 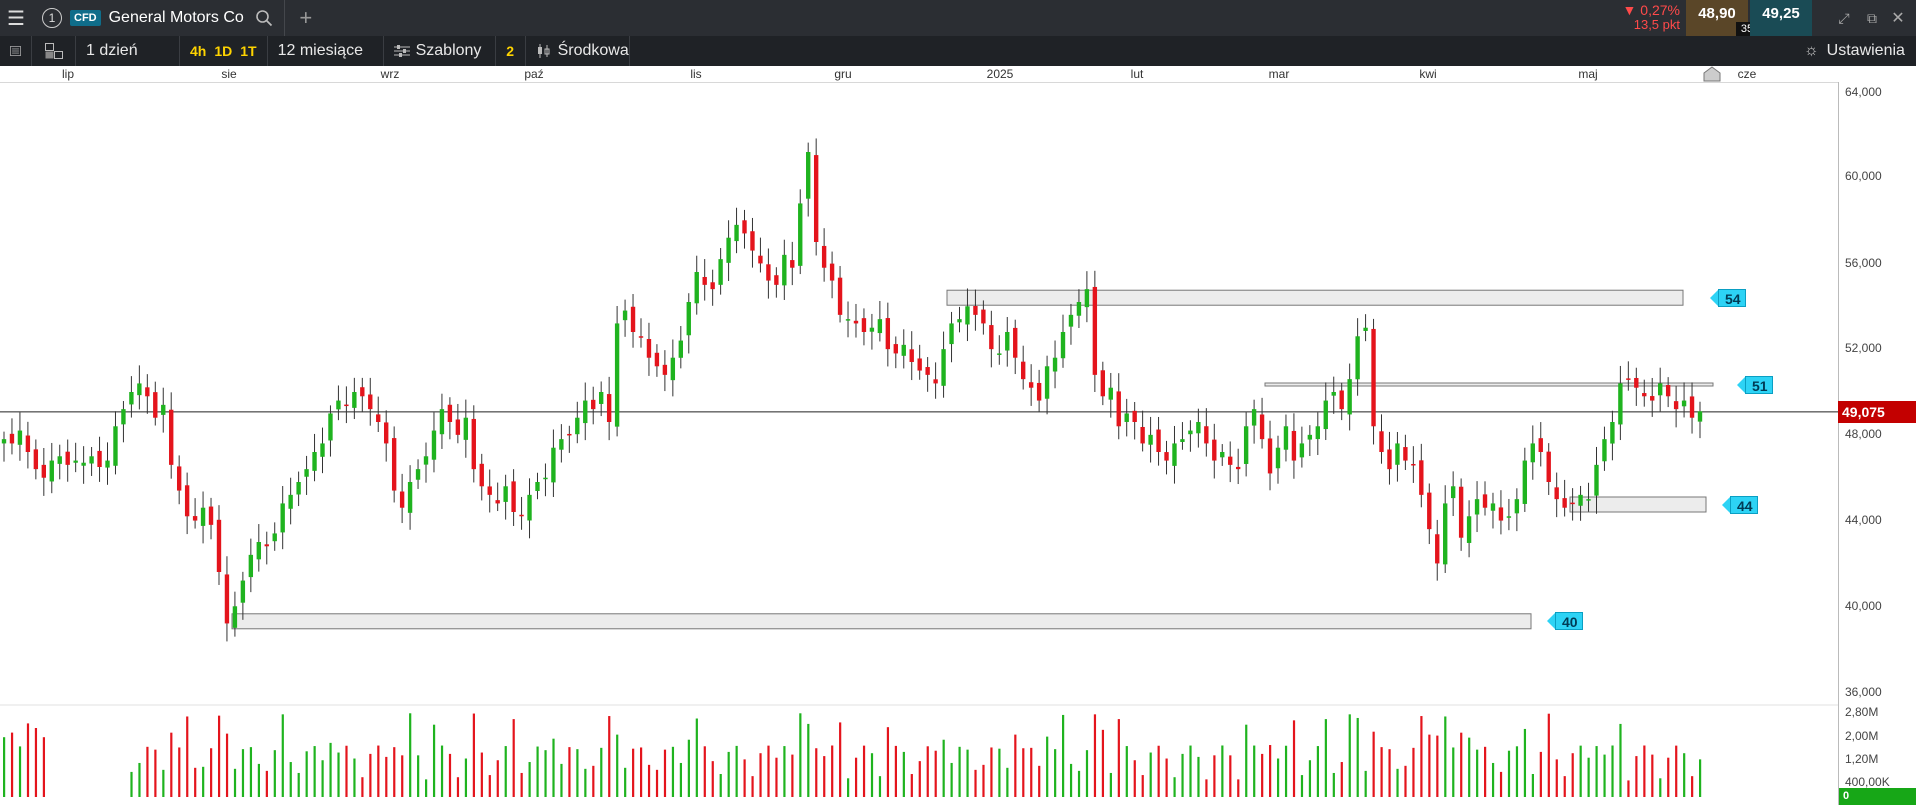 What do you see at coordinates (223, 51) in the screenshot?
I see `quick-interval-1d: 1D` at bounding box center [223, 51].